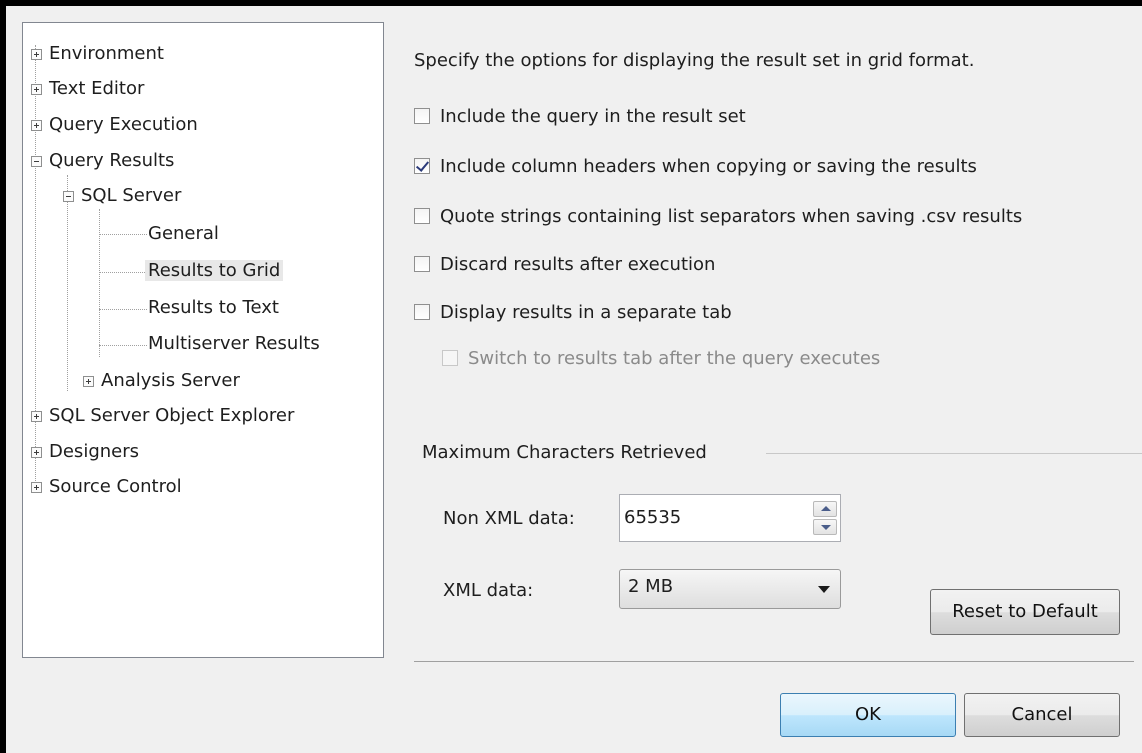  What do you see at coordinates (488, 590) in the screenshot?
I see `xml-label: XML data:` at bounding box center [488, 590].